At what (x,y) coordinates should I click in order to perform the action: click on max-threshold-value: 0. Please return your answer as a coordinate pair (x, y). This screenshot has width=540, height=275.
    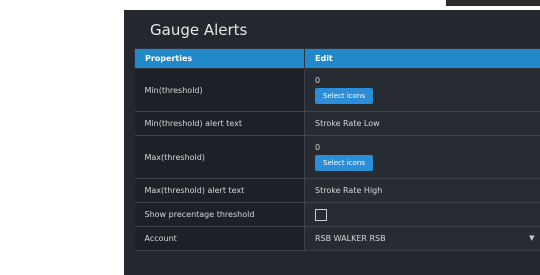
    Looking at the image, I should click on (427, 147).